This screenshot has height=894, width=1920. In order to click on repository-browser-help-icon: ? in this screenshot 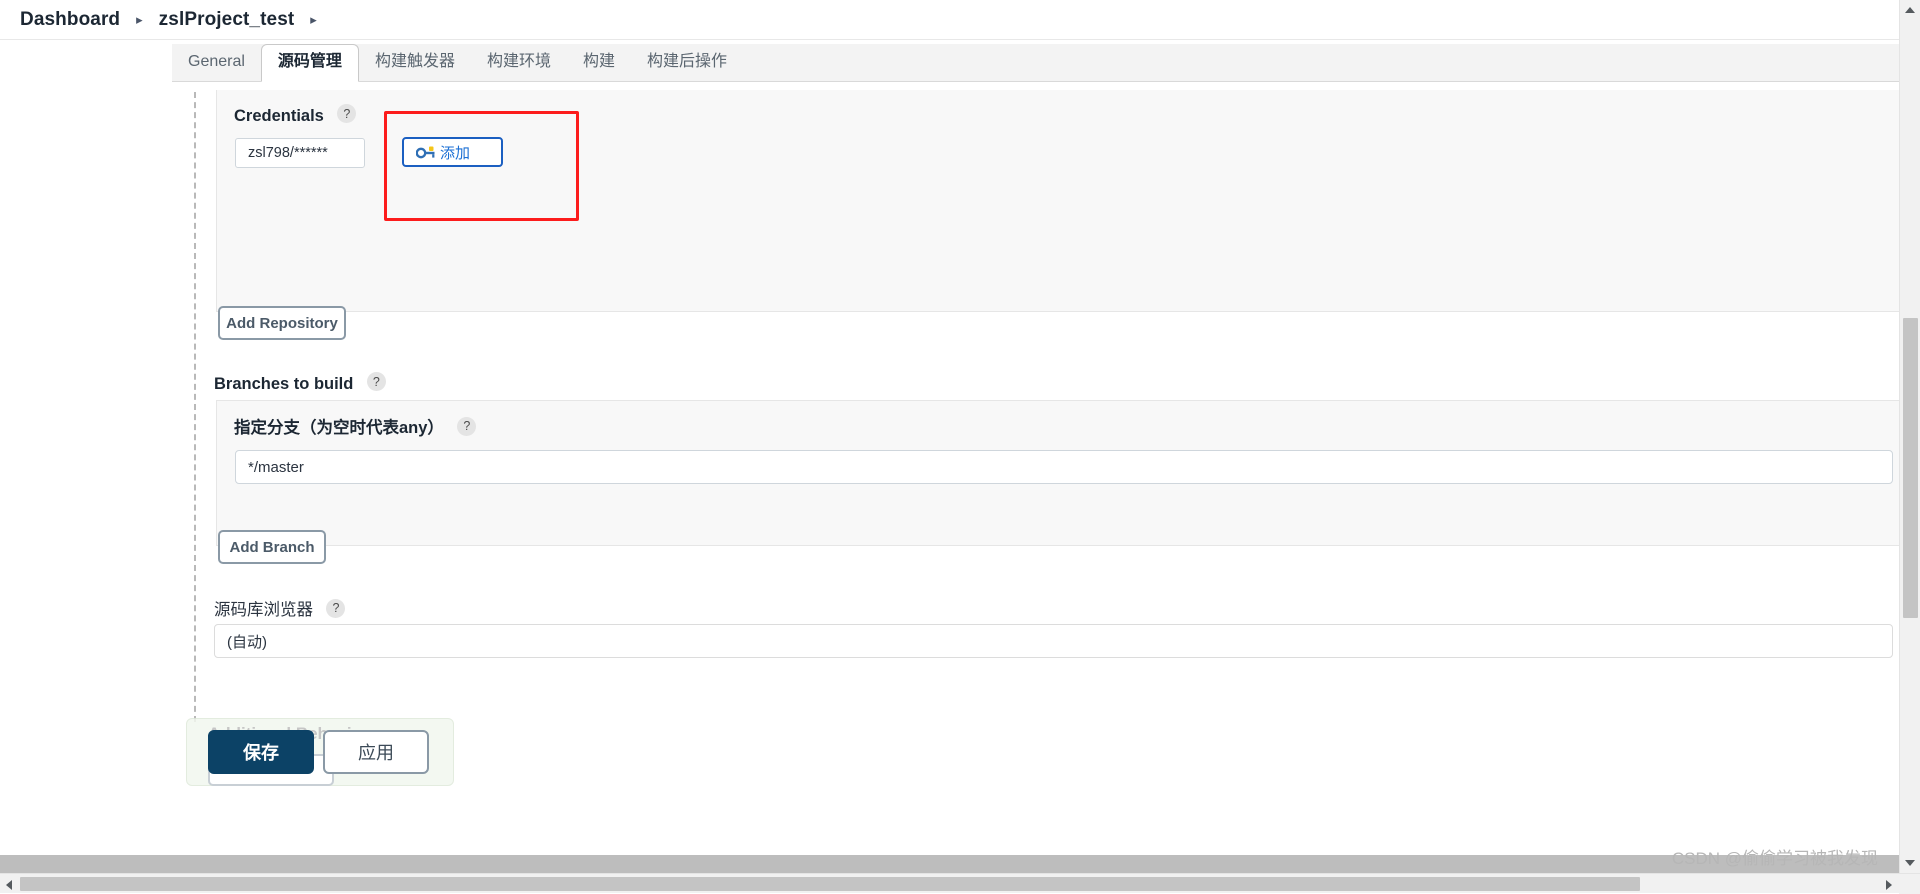, I will do `click(335, 608)`.